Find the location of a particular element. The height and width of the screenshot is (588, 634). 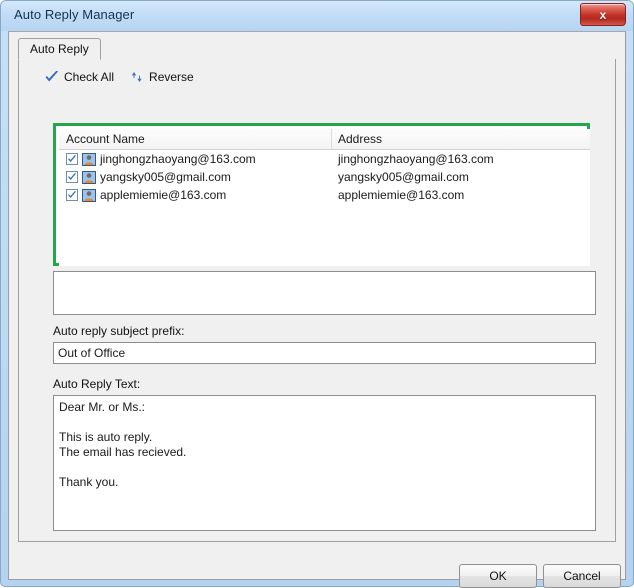

close-icon: x is located at coordinates (603, 14).